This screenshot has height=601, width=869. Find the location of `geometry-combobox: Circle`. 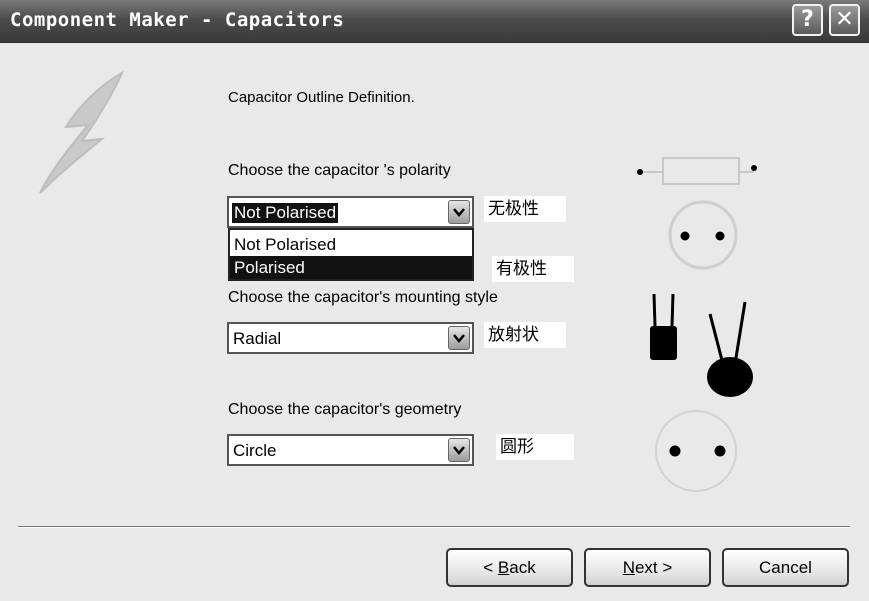

geometry-combobox: Circle is located at coordinates (350, 450).